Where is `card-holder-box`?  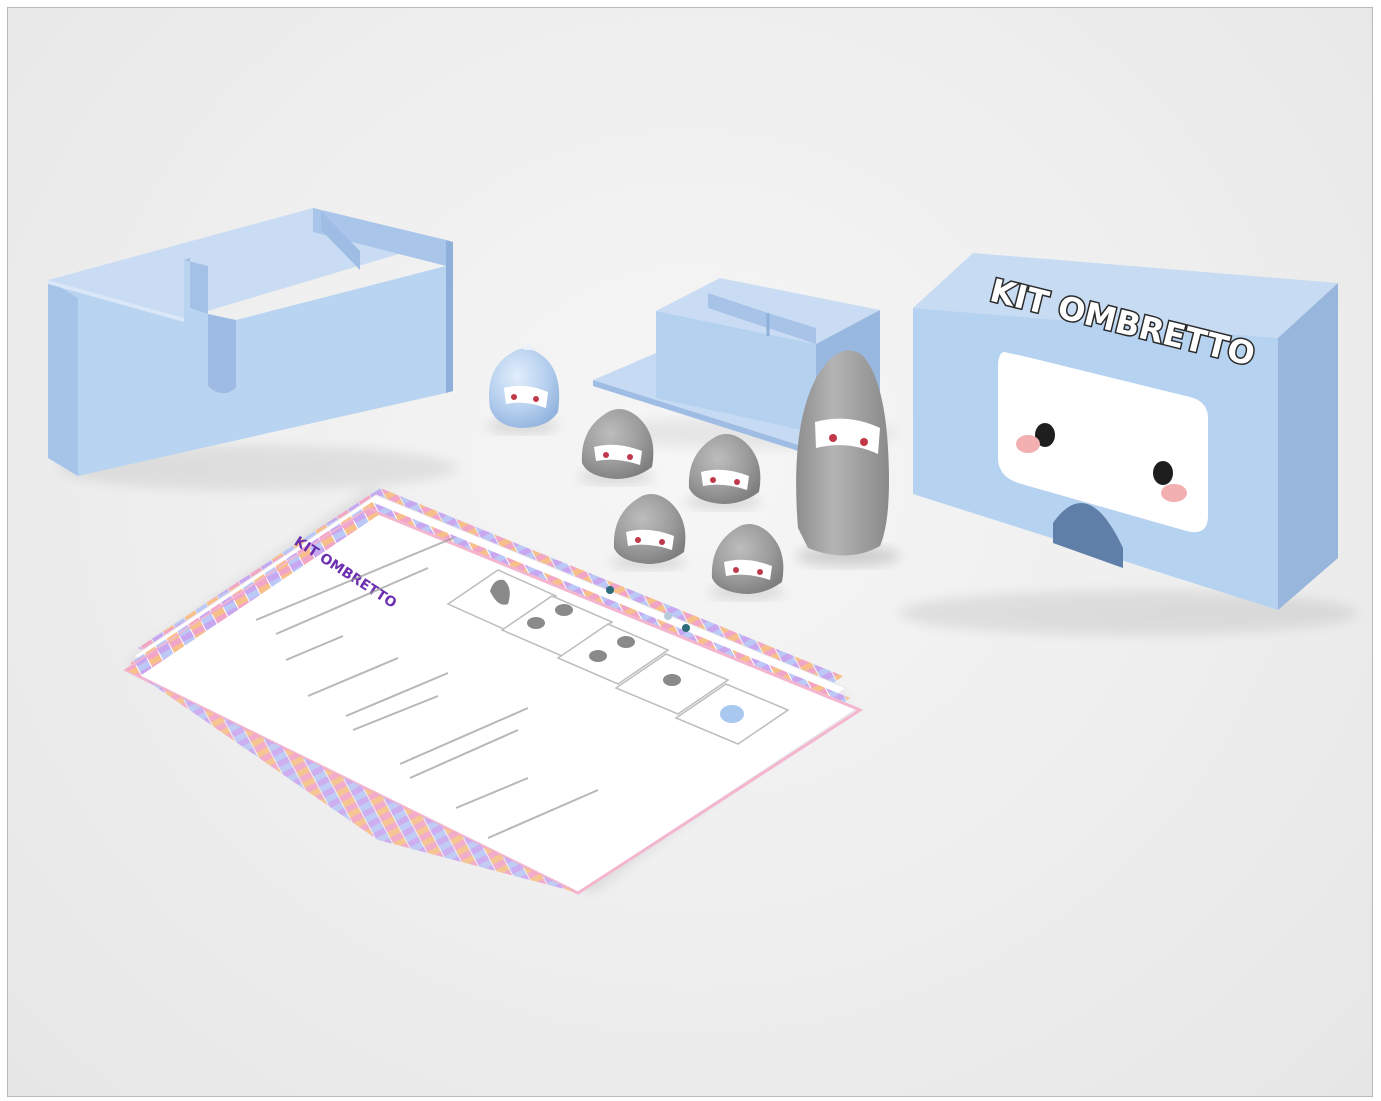
card-holder-box is located at coordinates (253, 349).